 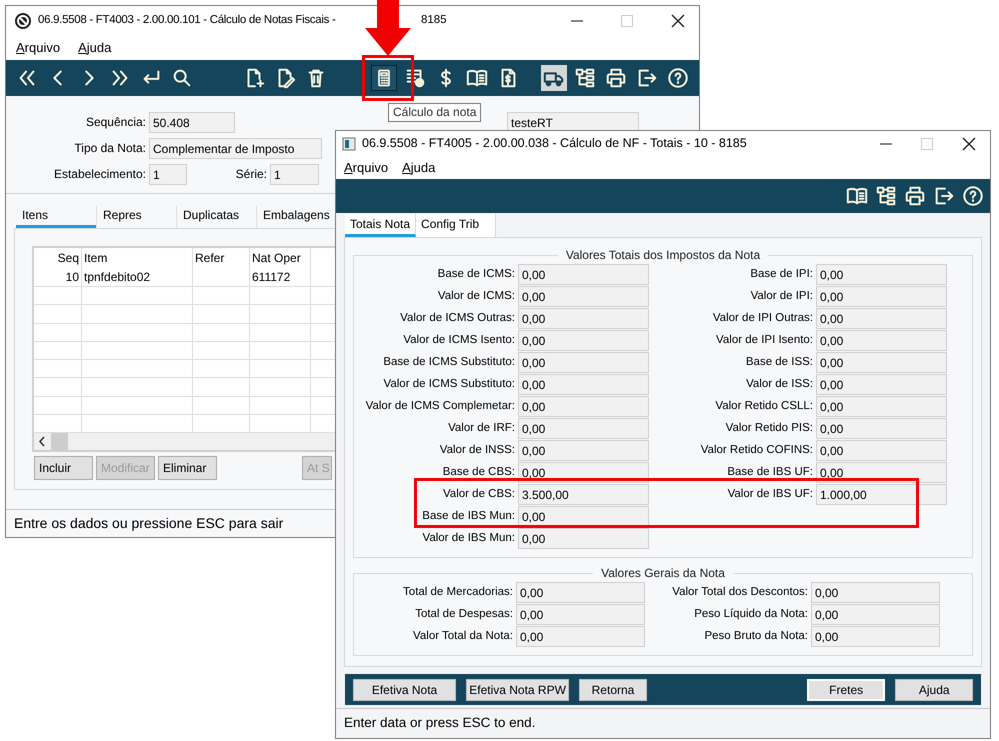 What do you see at coordinates (280, 258) in the screenshot?
I see `column-header: Nat Oper` at bounding box center [280, 258].